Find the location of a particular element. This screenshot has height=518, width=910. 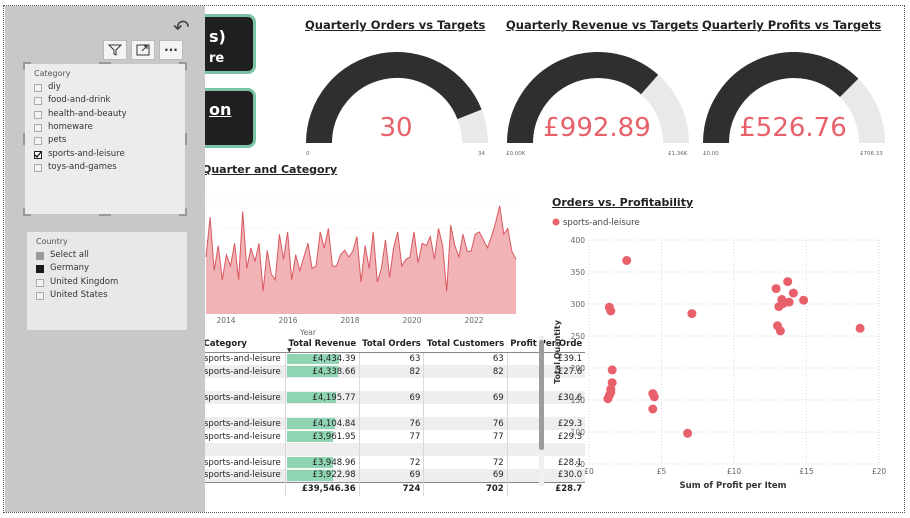

scatter-y-tick: 100 is located at coordinates (578, 432).